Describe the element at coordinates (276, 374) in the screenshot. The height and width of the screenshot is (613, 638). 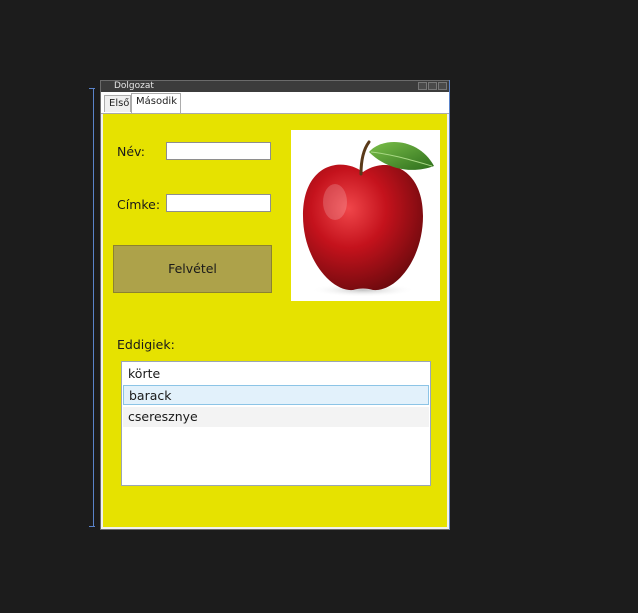
I see `list-item: körte` at that location.